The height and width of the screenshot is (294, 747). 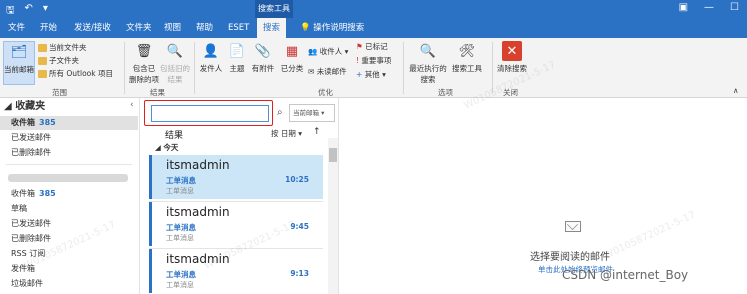 I want to click on favorite-sent: 已发送邮件, so click(x=69, y=138).